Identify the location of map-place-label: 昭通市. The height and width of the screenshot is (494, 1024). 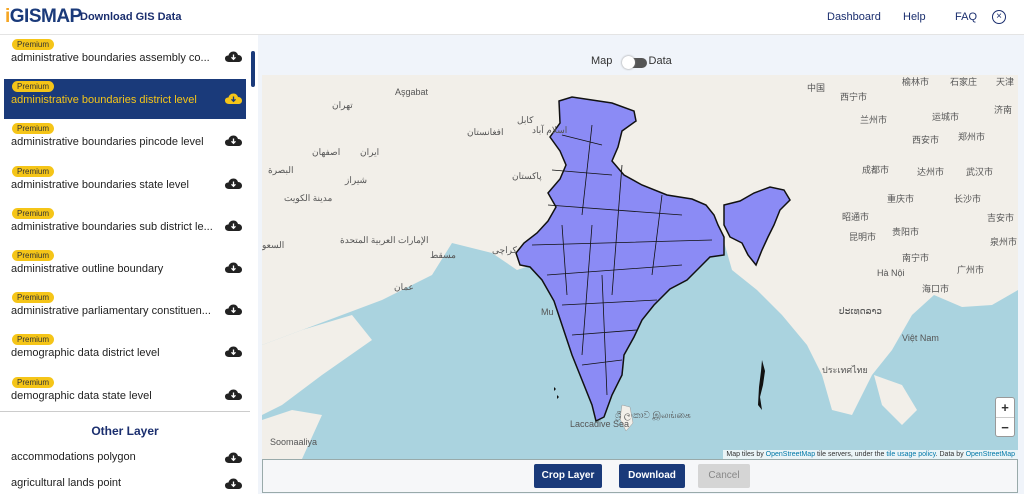
(855, 216).